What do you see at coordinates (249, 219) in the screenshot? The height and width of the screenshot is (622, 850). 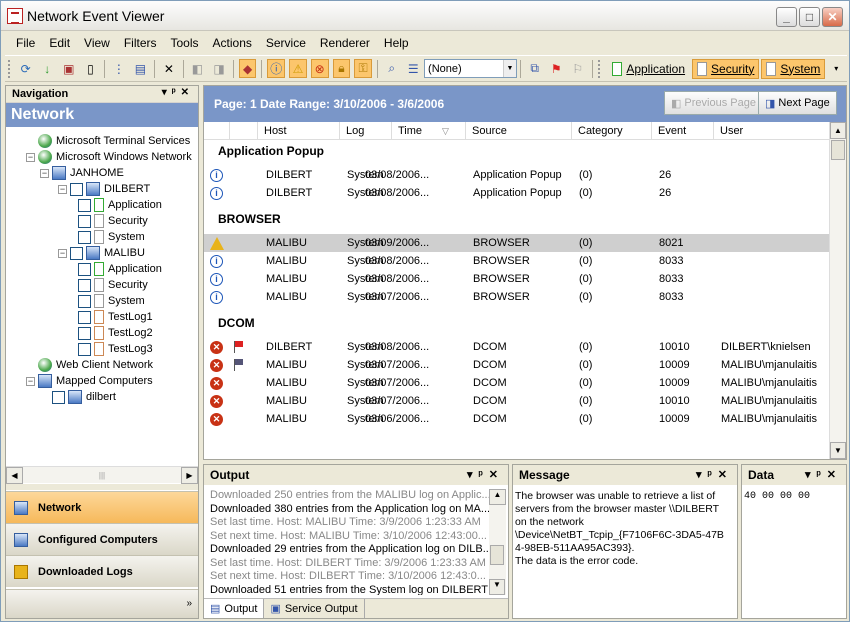 I see `group-header: BROWSER` at bounding box center [249, 219].